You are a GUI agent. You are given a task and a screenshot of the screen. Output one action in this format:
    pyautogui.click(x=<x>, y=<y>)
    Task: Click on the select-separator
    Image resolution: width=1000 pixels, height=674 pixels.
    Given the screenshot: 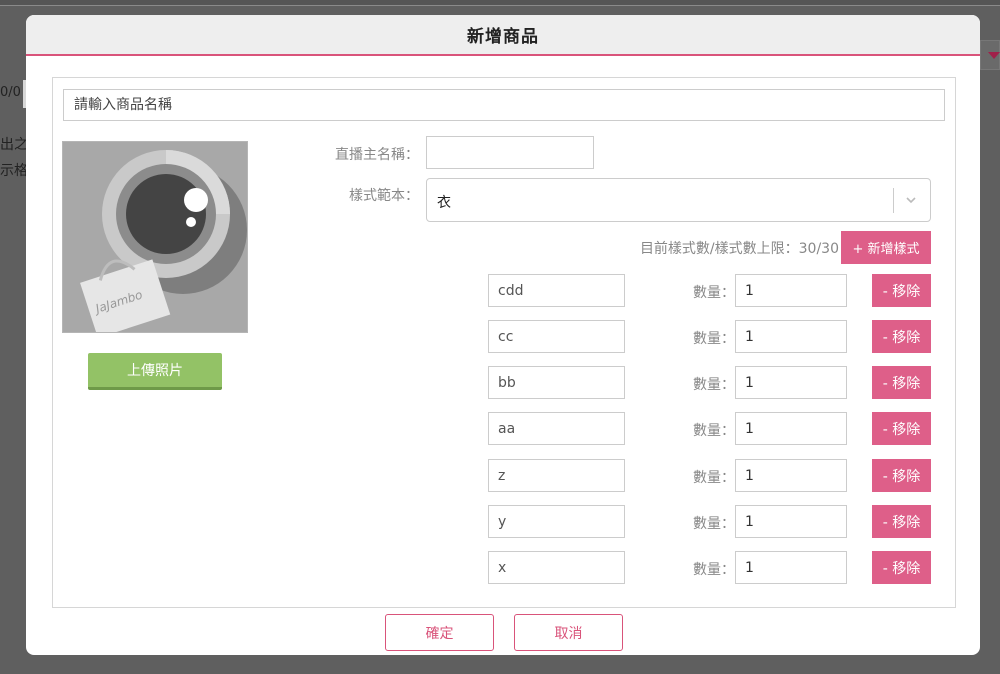 What is the action you would take?
    pyautogui.click(x=893, y=200)
    